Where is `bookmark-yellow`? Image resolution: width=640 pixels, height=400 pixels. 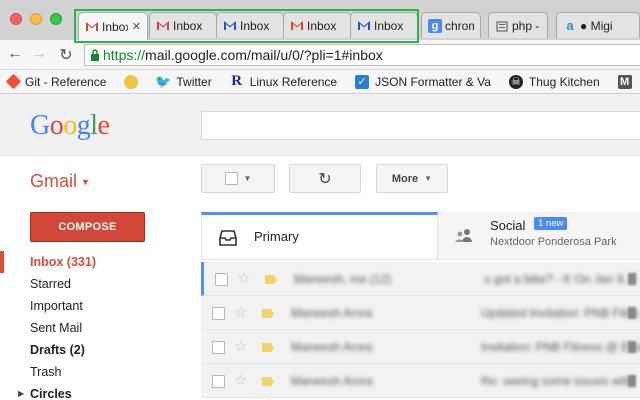
bookmark-yellow is located at coordinates (134, 81).